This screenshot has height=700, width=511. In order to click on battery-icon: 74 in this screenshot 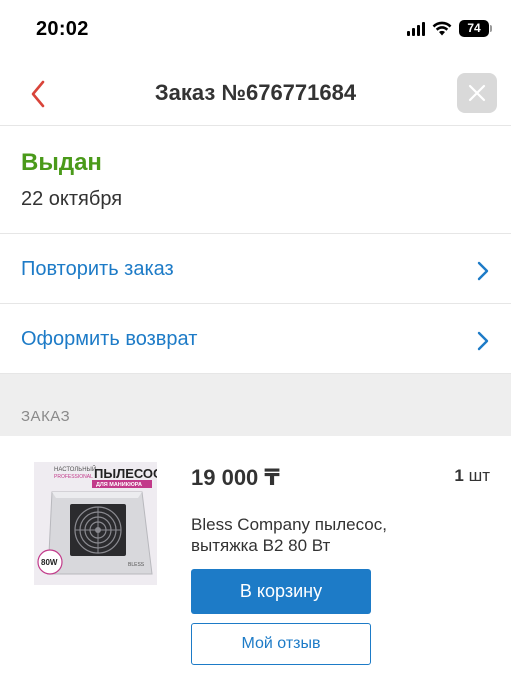, I will do `click(475, 28)`.